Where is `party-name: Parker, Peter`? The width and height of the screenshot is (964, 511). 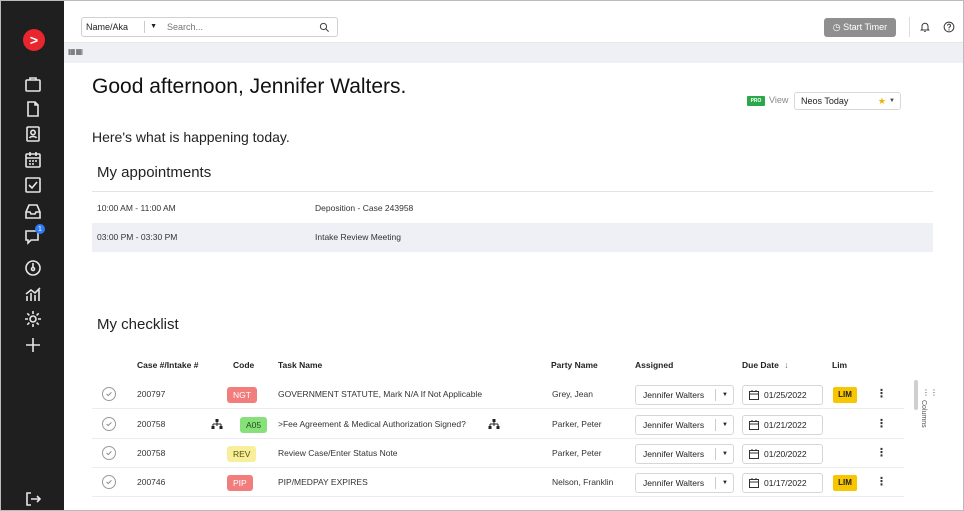 party-name: Parker, Peter is located at coordinates (577, 453).